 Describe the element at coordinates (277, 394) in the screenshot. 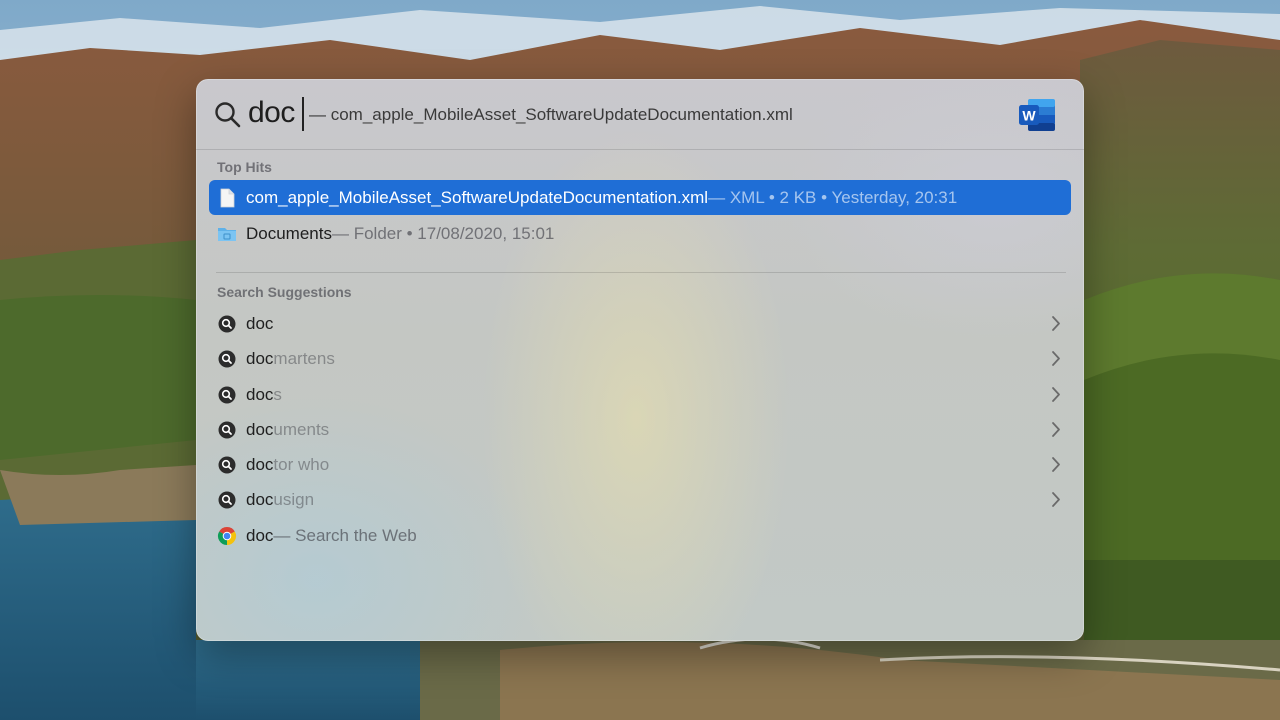

I see `suggestion-completion: s` at that location.